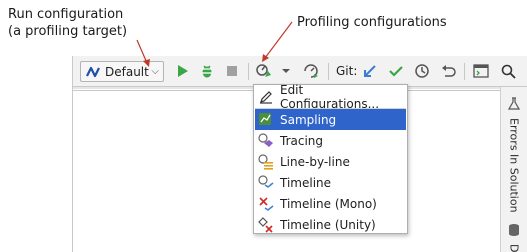 Image resolution: width=527 pixels, height=252 pixels. Describe the element at coordinates (347, 71) in the screenshot. I see `git-label: Git:` at that location.